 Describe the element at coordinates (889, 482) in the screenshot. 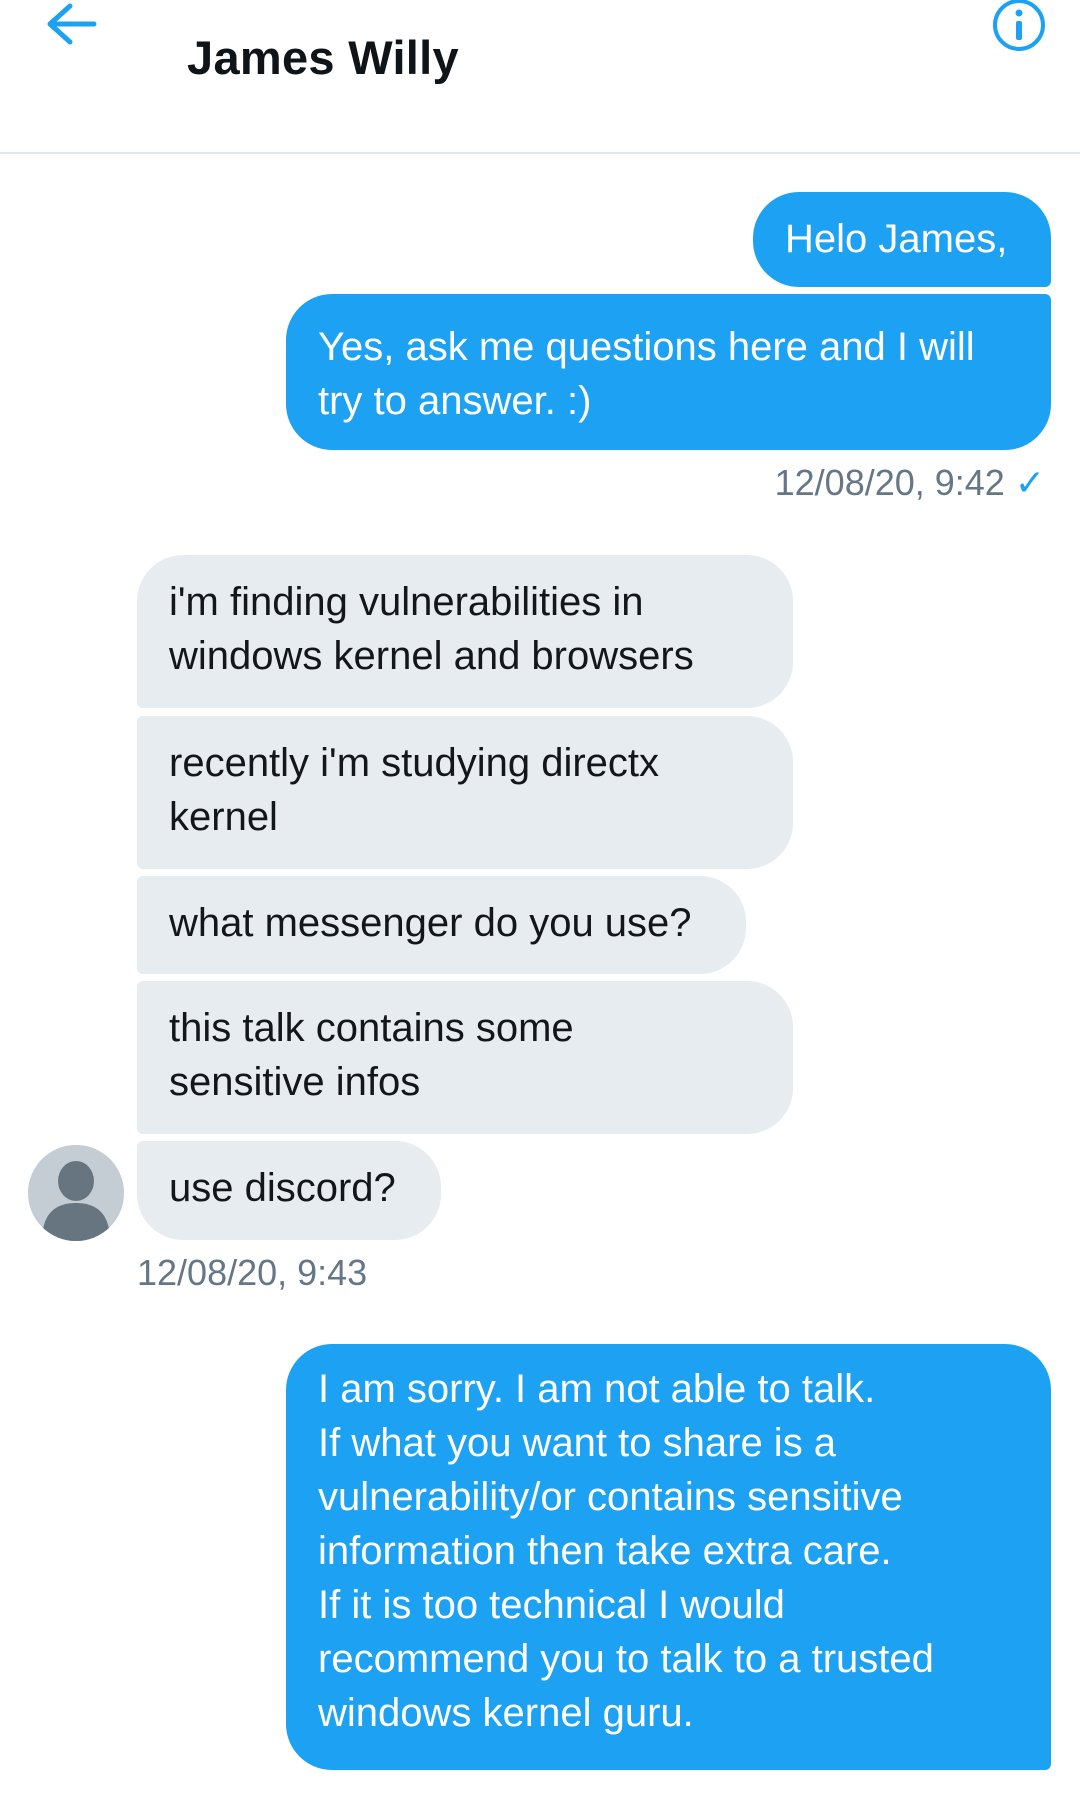

I see `timestamp-text: 12/08/20, 9:42` at that location.